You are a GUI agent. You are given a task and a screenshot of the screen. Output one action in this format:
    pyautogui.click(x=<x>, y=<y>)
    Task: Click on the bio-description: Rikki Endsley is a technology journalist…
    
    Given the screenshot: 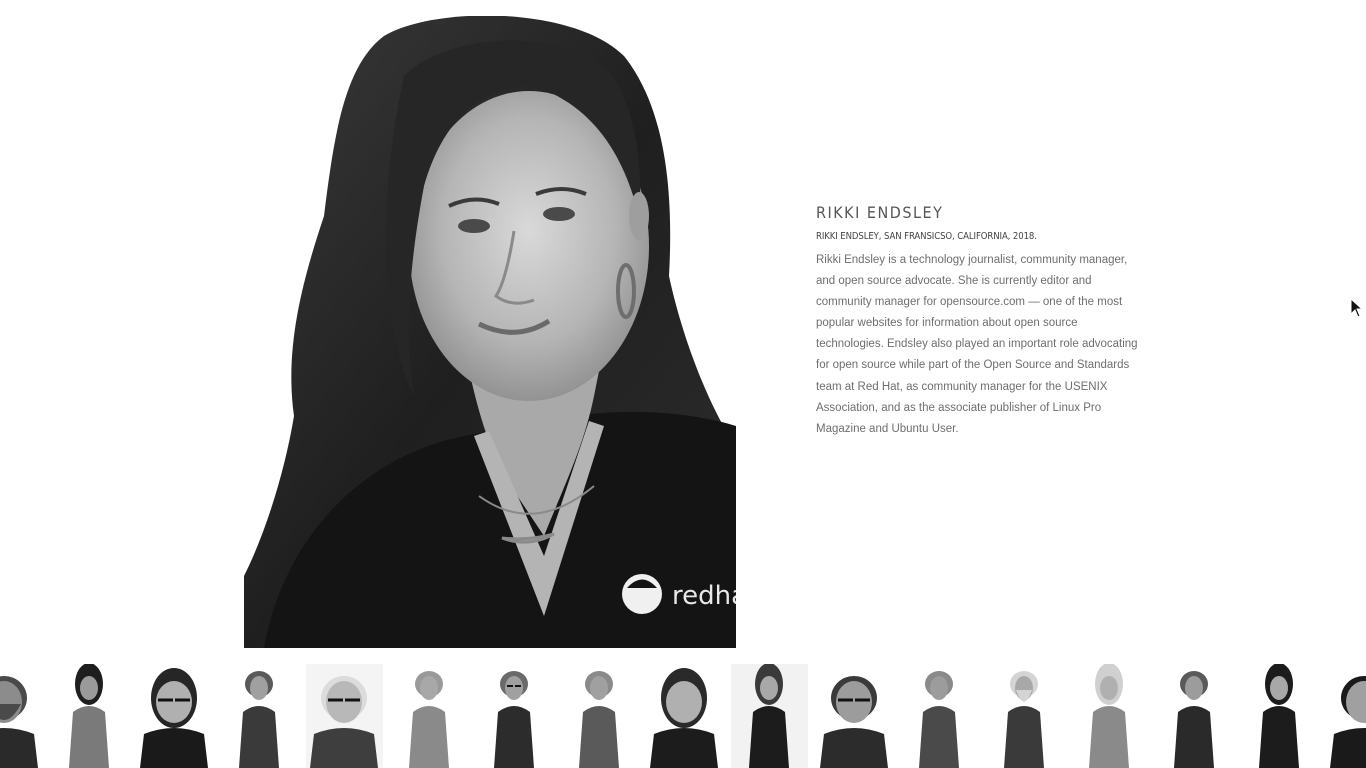 What is the action you would take?
    pyautogui.click(x=977, y=344)
    